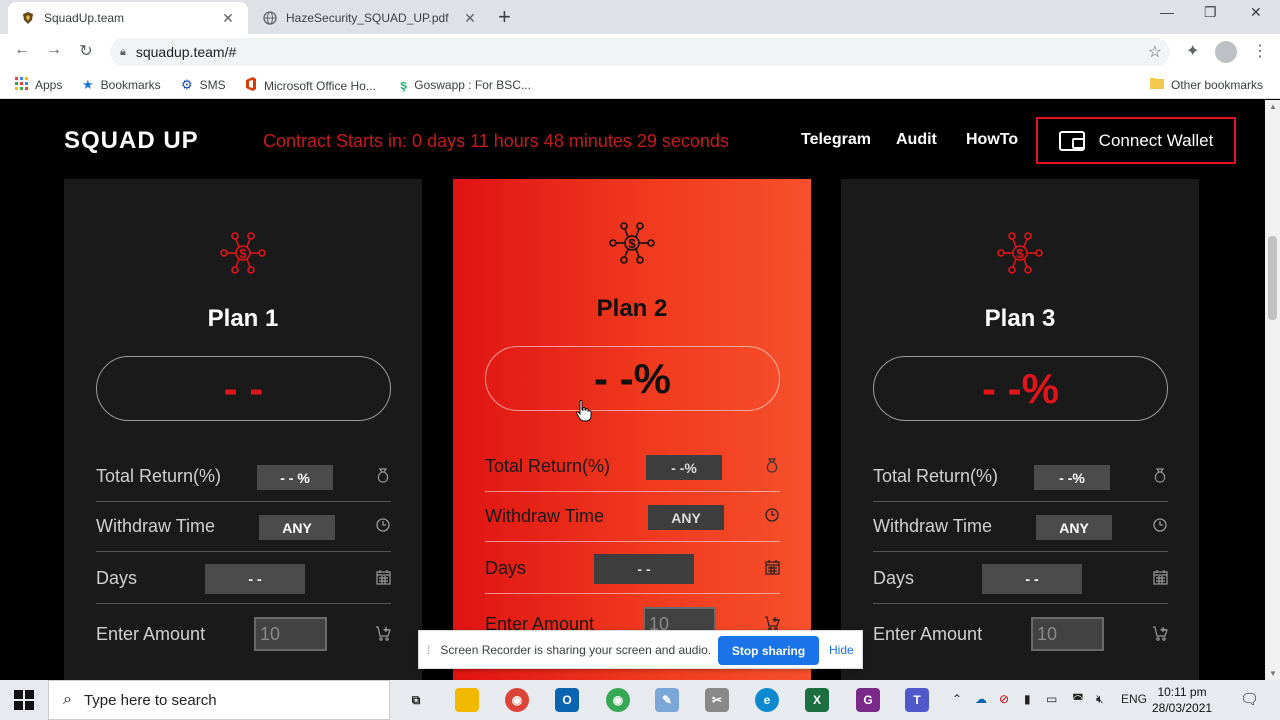 Image resolution: width=1280 pixels, height=720 pixels. What do you see at coordinates (841, 650) in the screenshot?
I see `hide-button: Hide` at bounding box center [841, 650].